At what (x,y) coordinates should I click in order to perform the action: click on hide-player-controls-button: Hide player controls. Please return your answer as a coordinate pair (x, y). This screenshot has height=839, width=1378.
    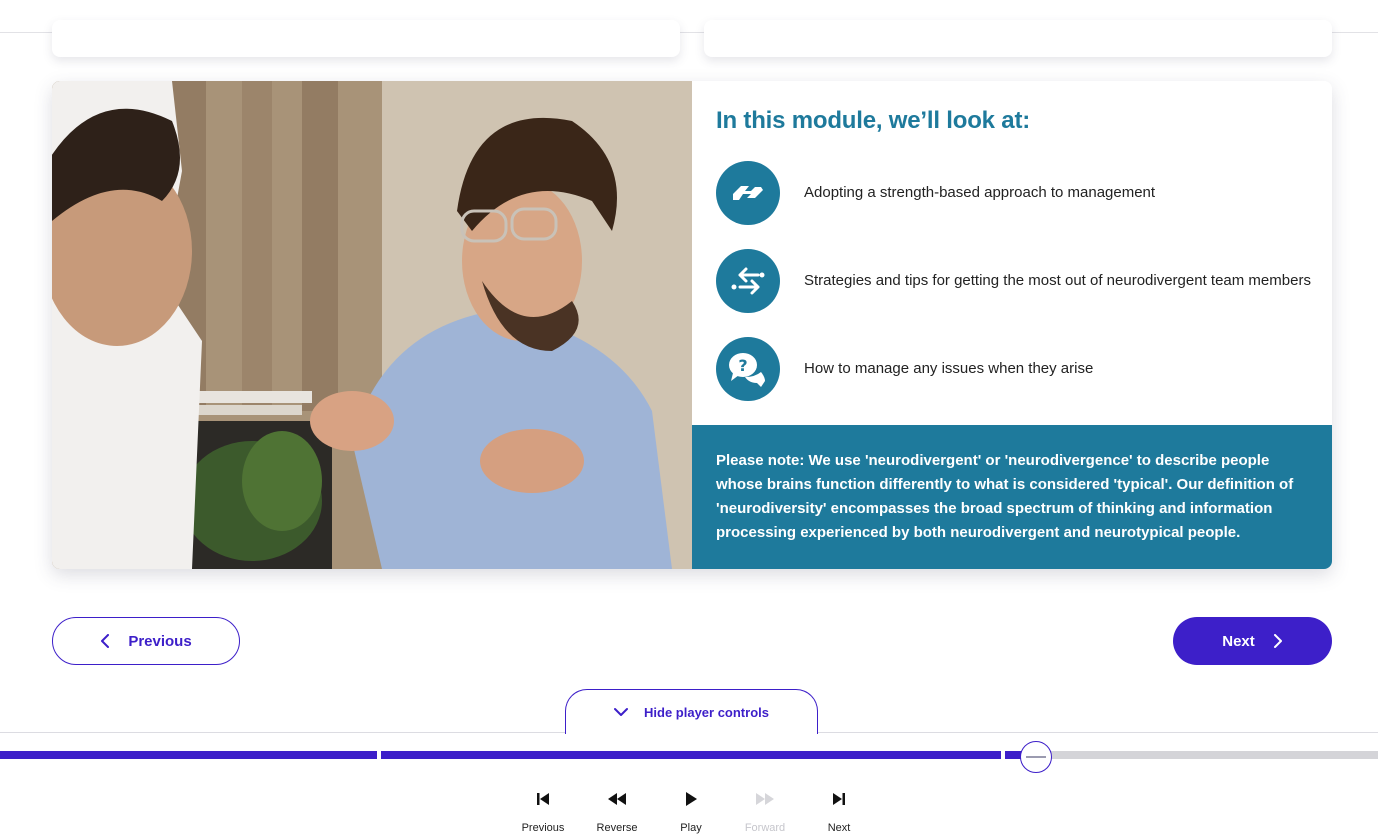
    Looking at the image, I should click on (691, 711).